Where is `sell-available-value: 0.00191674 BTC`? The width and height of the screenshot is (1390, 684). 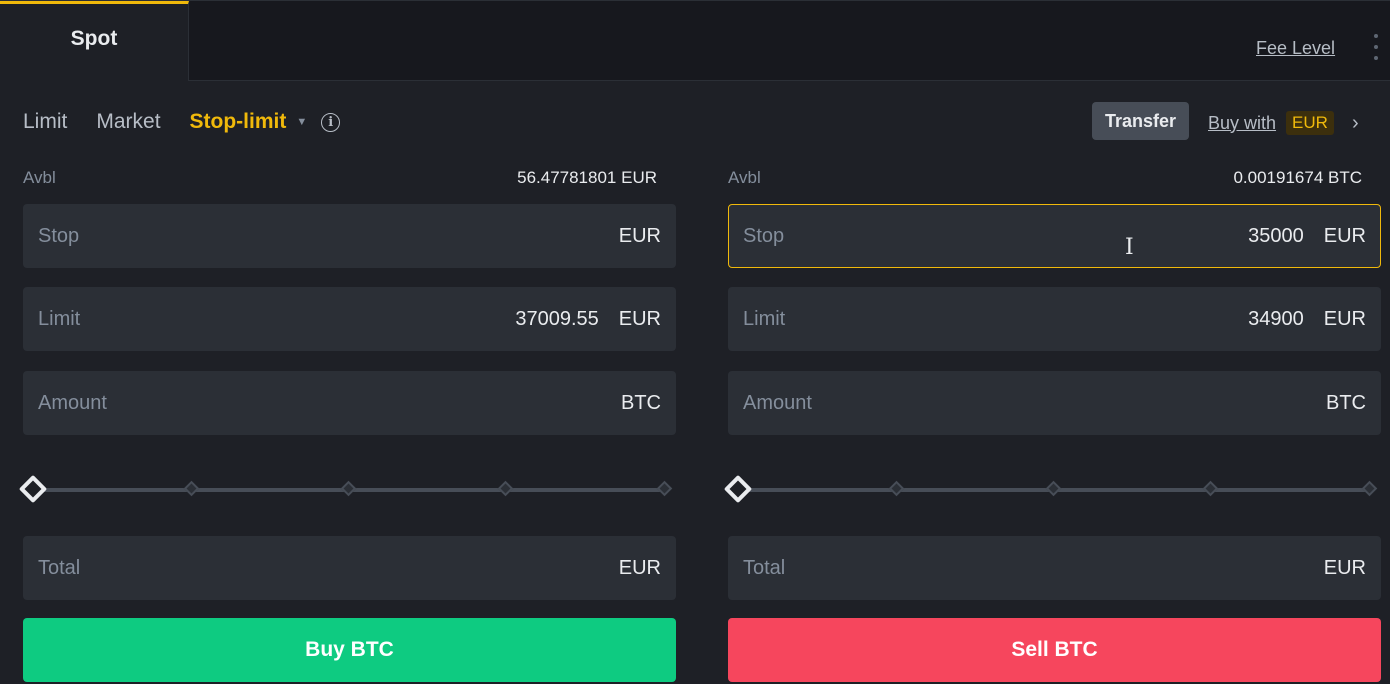 sell-available-value: 0.00191674 BTC is located at coordinates (1297, 177).